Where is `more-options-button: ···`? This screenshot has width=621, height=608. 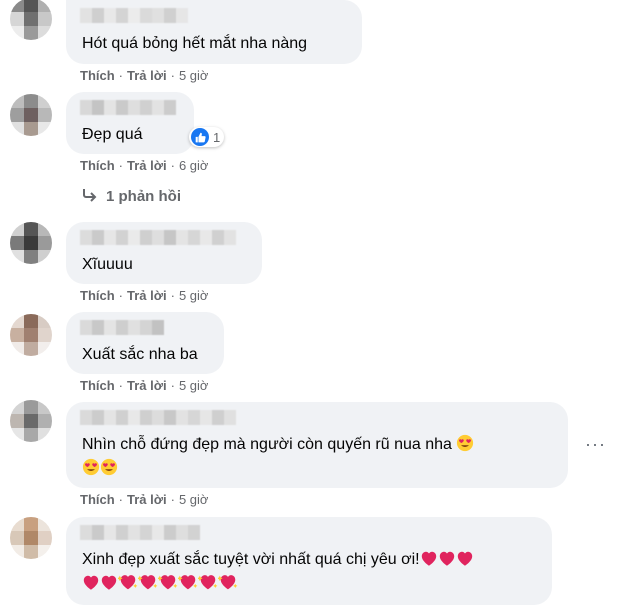 more-options-button: ··· is located at coordinates (595, 444).